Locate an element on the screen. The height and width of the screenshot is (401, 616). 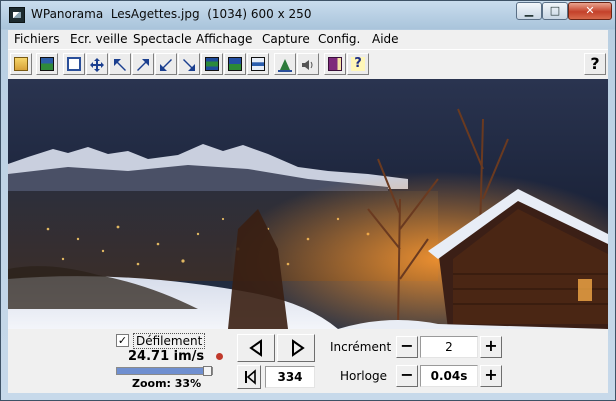
scroll-checkbox: ✓ is located at coordinates (122, 340).